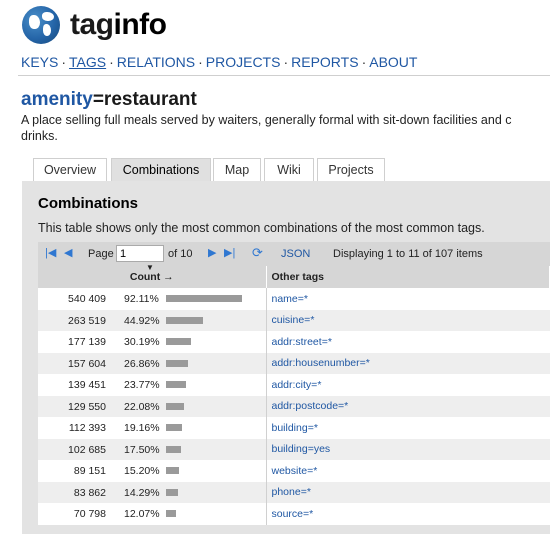 This screenshot has width=550, height=534. I want to click on table-row: 157 604 26.86% addr:housenumber=*, so click(294, 363).